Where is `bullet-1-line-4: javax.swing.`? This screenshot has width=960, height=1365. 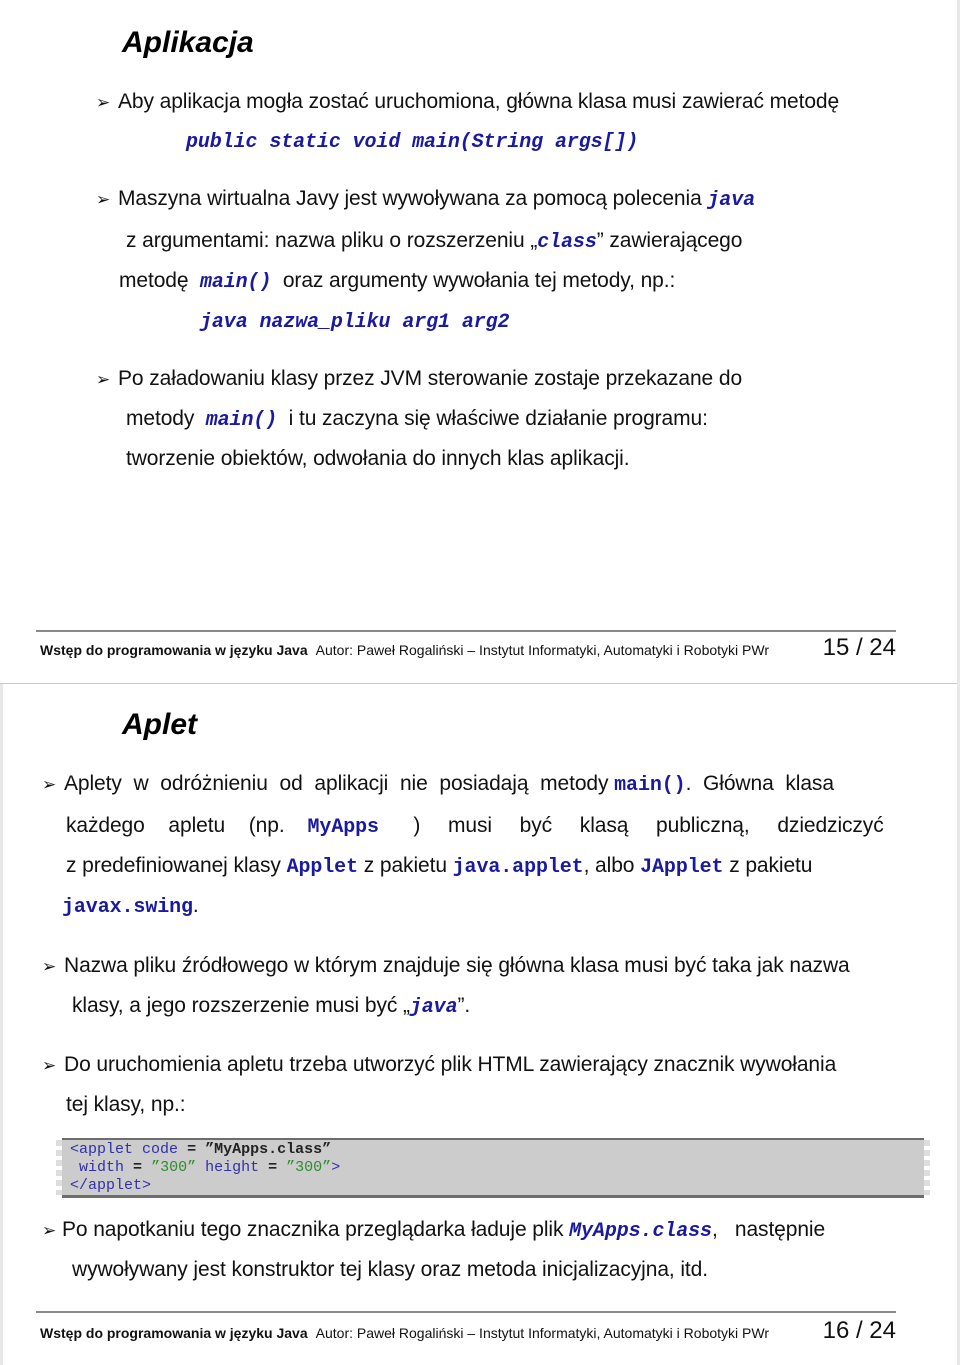
bullet-1-line-4: javax.swing. is located at coordinates (130, 906).